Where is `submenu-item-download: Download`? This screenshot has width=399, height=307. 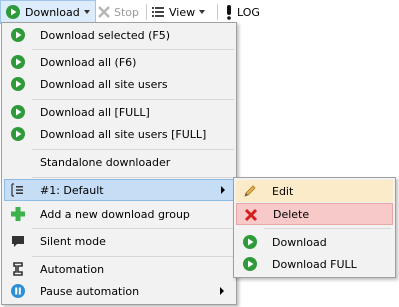 submenu-item-download: Download is located at coordinates (314, 242).